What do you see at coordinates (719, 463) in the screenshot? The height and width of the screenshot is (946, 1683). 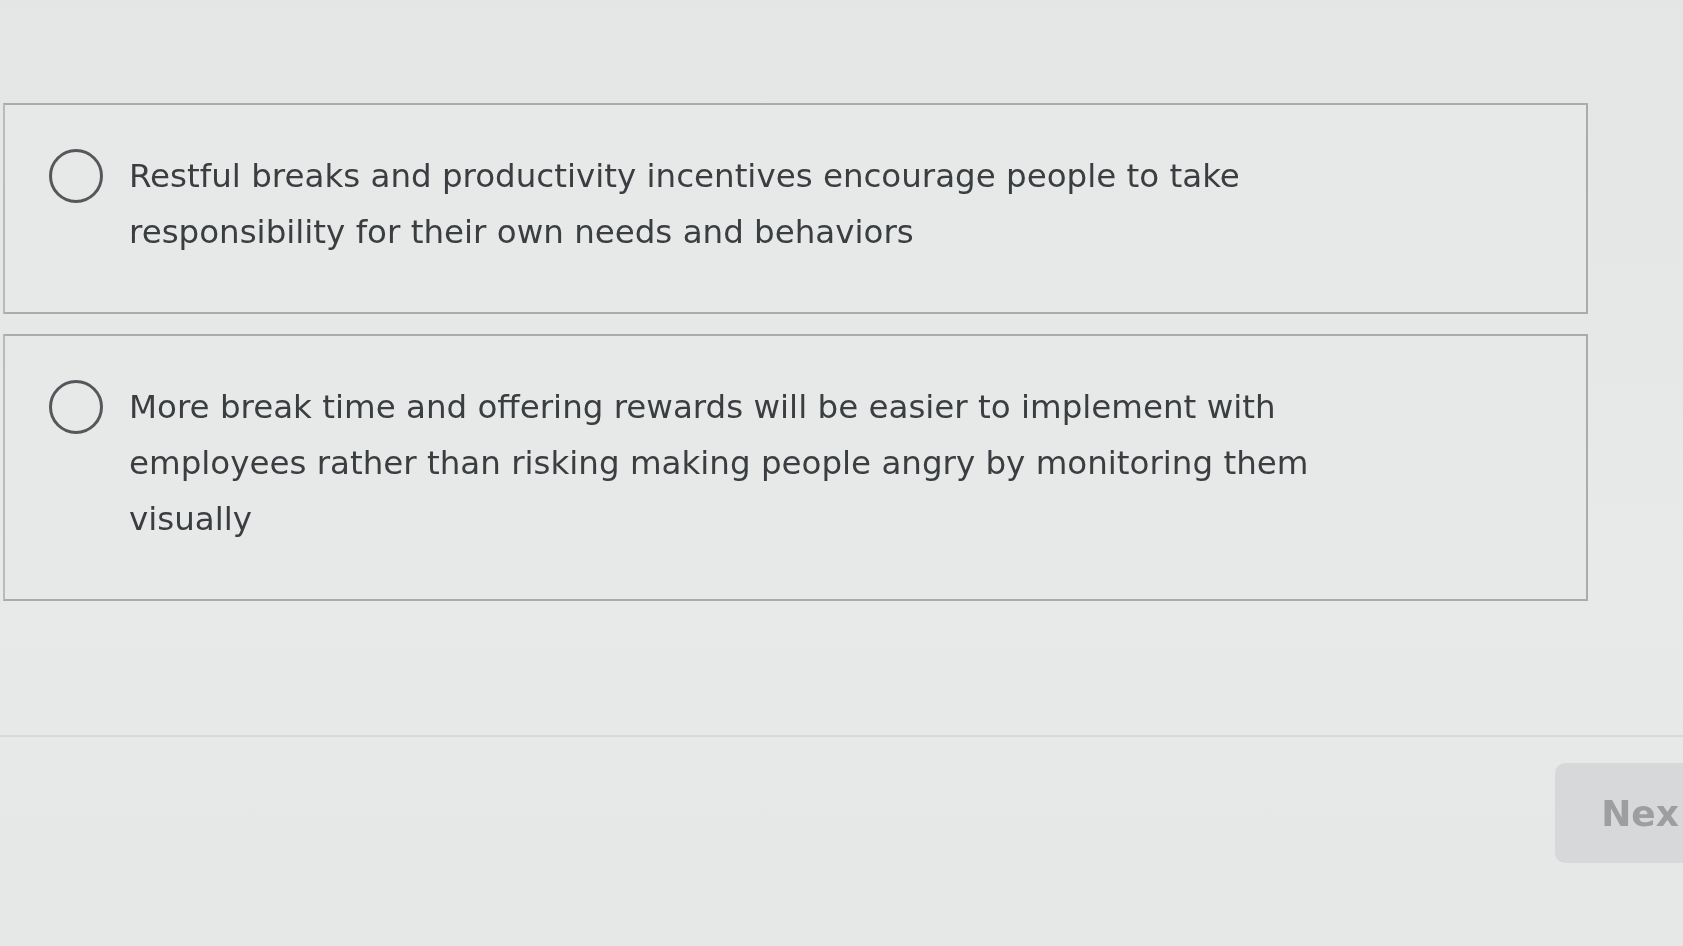 I see `option-text: More break time and offering rewards will be easier to implement with employees rather than risking making people angry by monitoring them visually` at bounding box center [719, 463].